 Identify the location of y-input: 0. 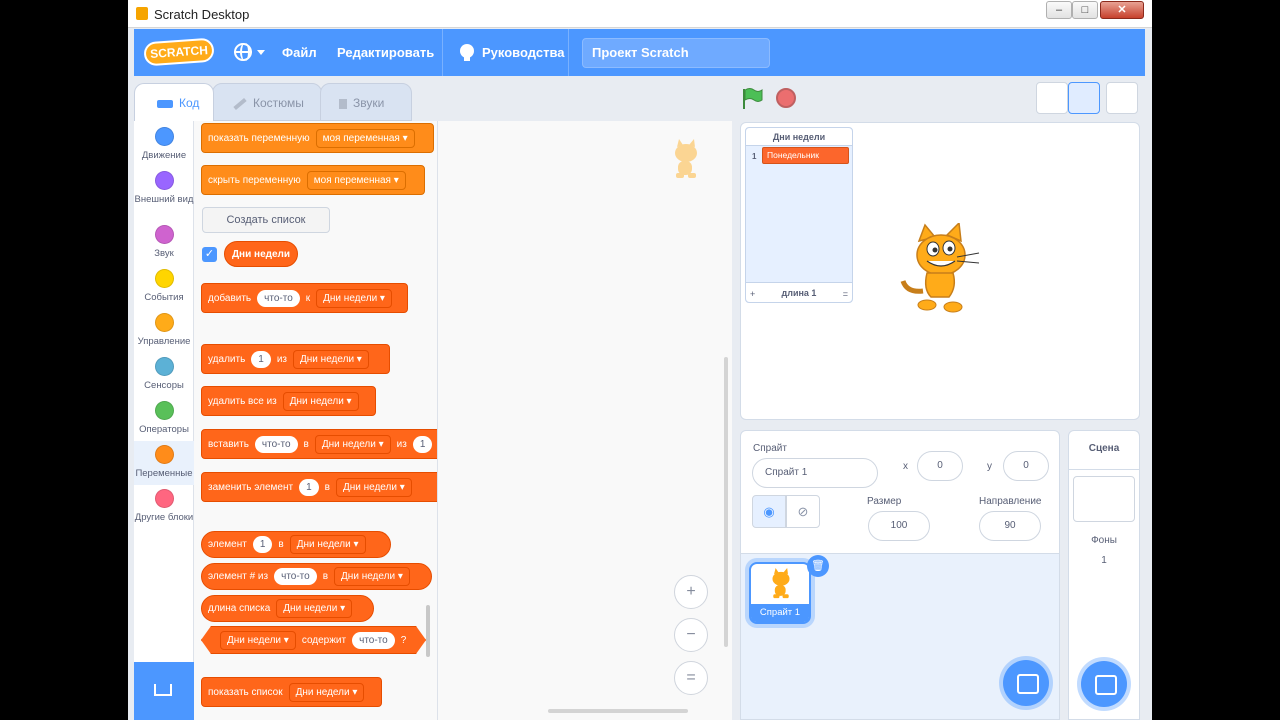
(1026, 466).